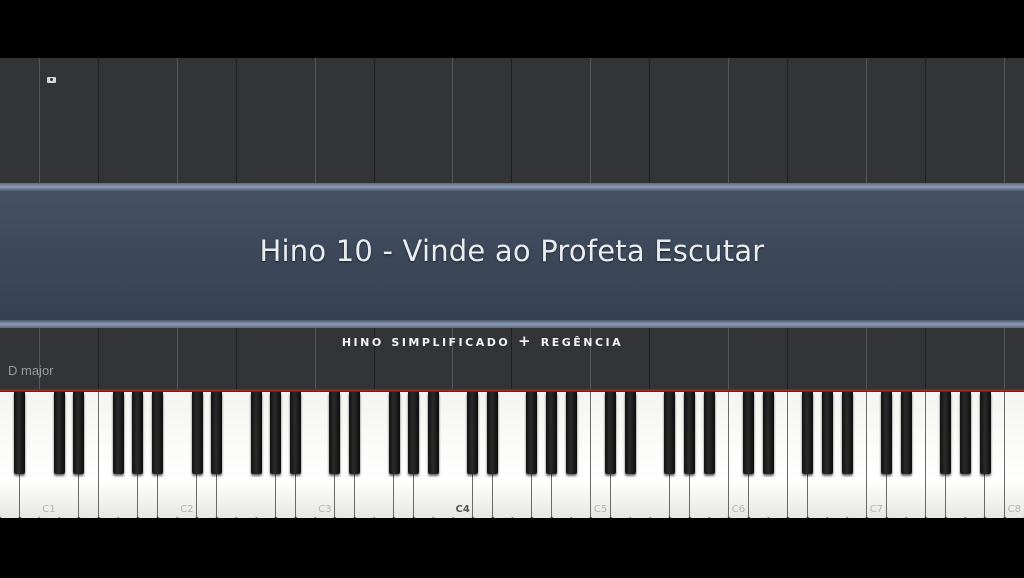 The image size is (1024, 578). What do you see at coordinates (49, 509) in the screenshot?
I see `octave-label: C1` at bounding box center [49, 509].